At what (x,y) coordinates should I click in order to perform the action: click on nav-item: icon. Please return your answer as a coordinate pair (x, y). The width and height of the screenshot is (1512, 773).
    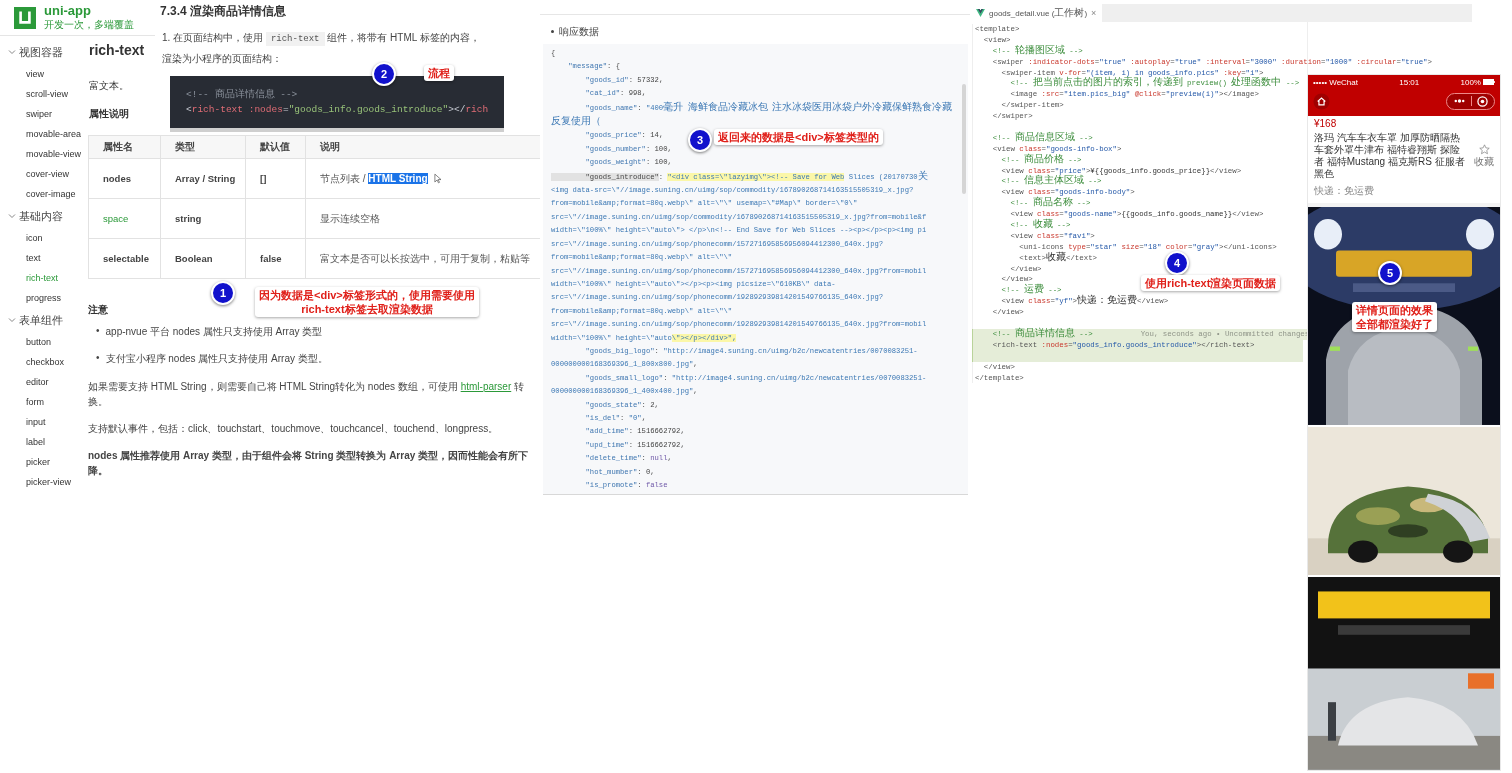
    Looking at the image, I should click on (42, 238).